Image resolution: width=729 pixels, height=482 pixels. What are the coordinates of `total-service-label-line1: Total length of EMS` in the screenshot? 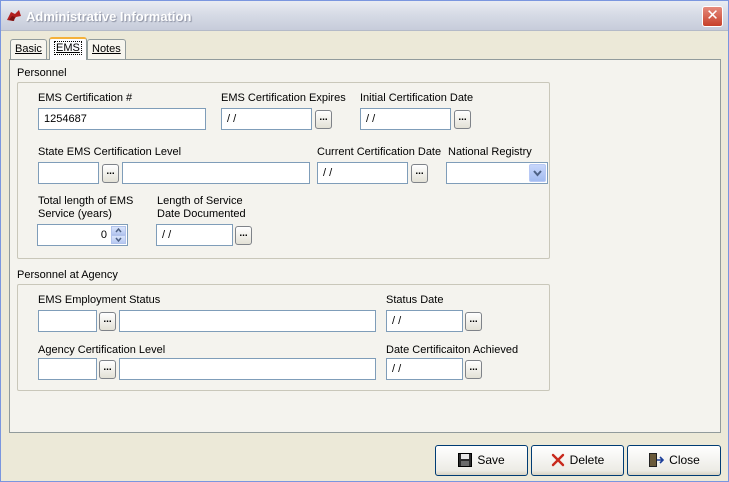 It's located at (86, 201).